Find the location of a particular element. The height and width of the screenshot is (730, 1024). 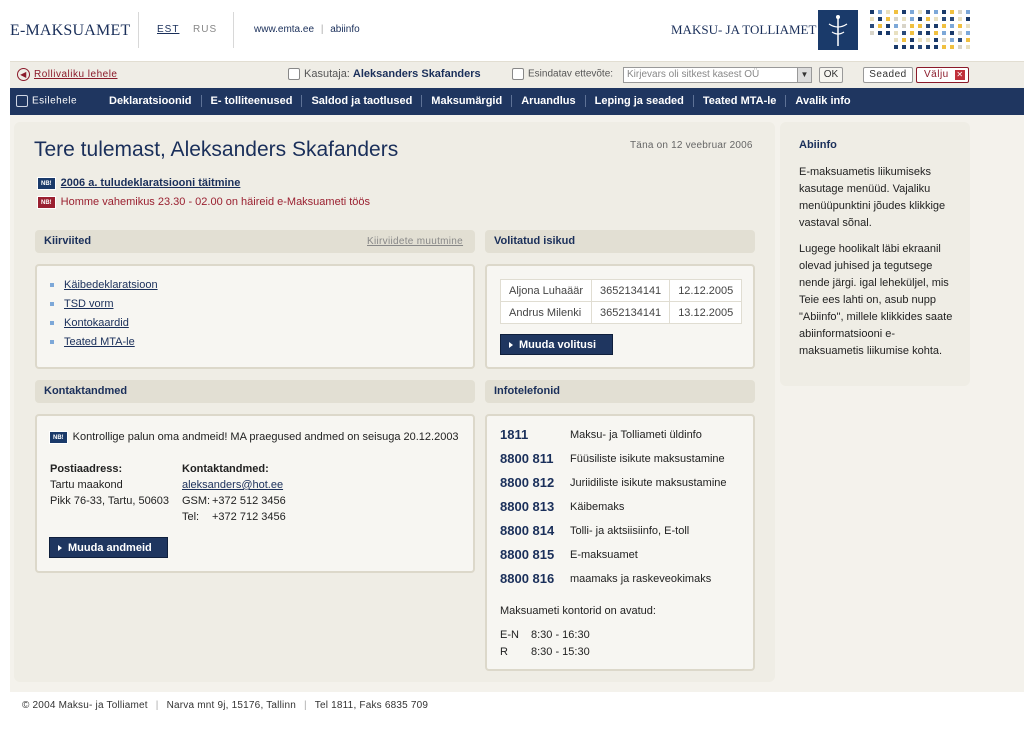

nav-item-contract-settings: Leping ja seaded is located at coordinates (639, 101).